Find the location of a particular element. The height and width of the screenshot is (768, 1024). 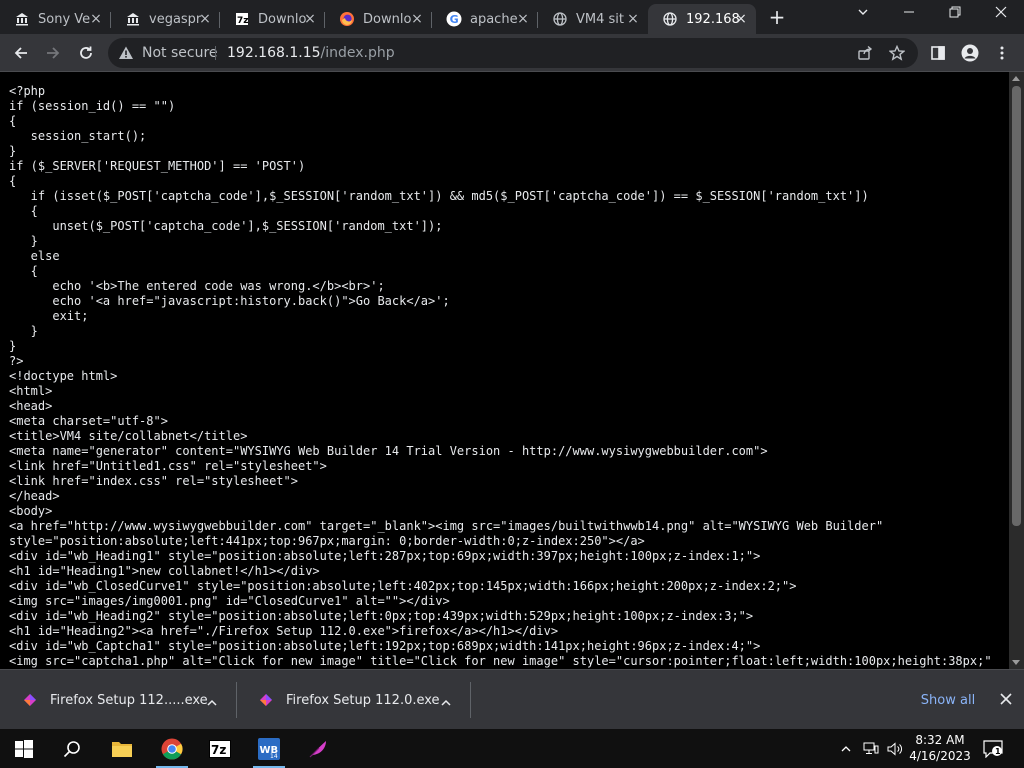

feather-app-taskbar-button is located at coordinates (318, 748).